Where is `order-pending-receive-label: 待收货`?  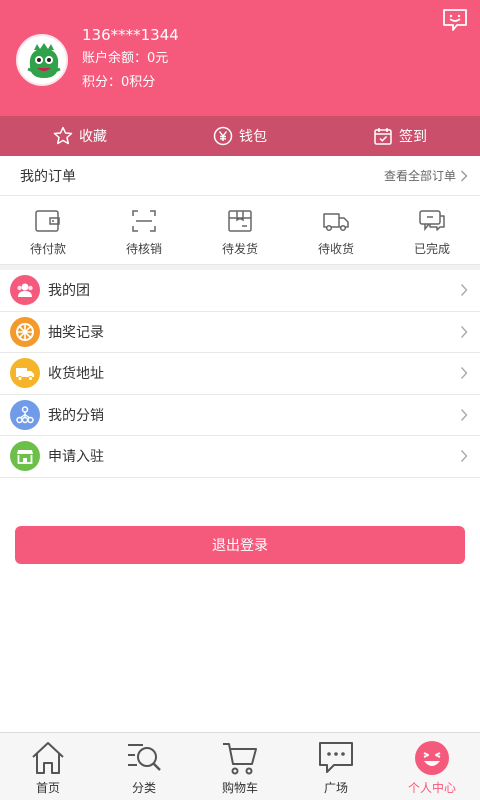
order-pending-receive-label: 待收货 is located at coordinates (335, 249).